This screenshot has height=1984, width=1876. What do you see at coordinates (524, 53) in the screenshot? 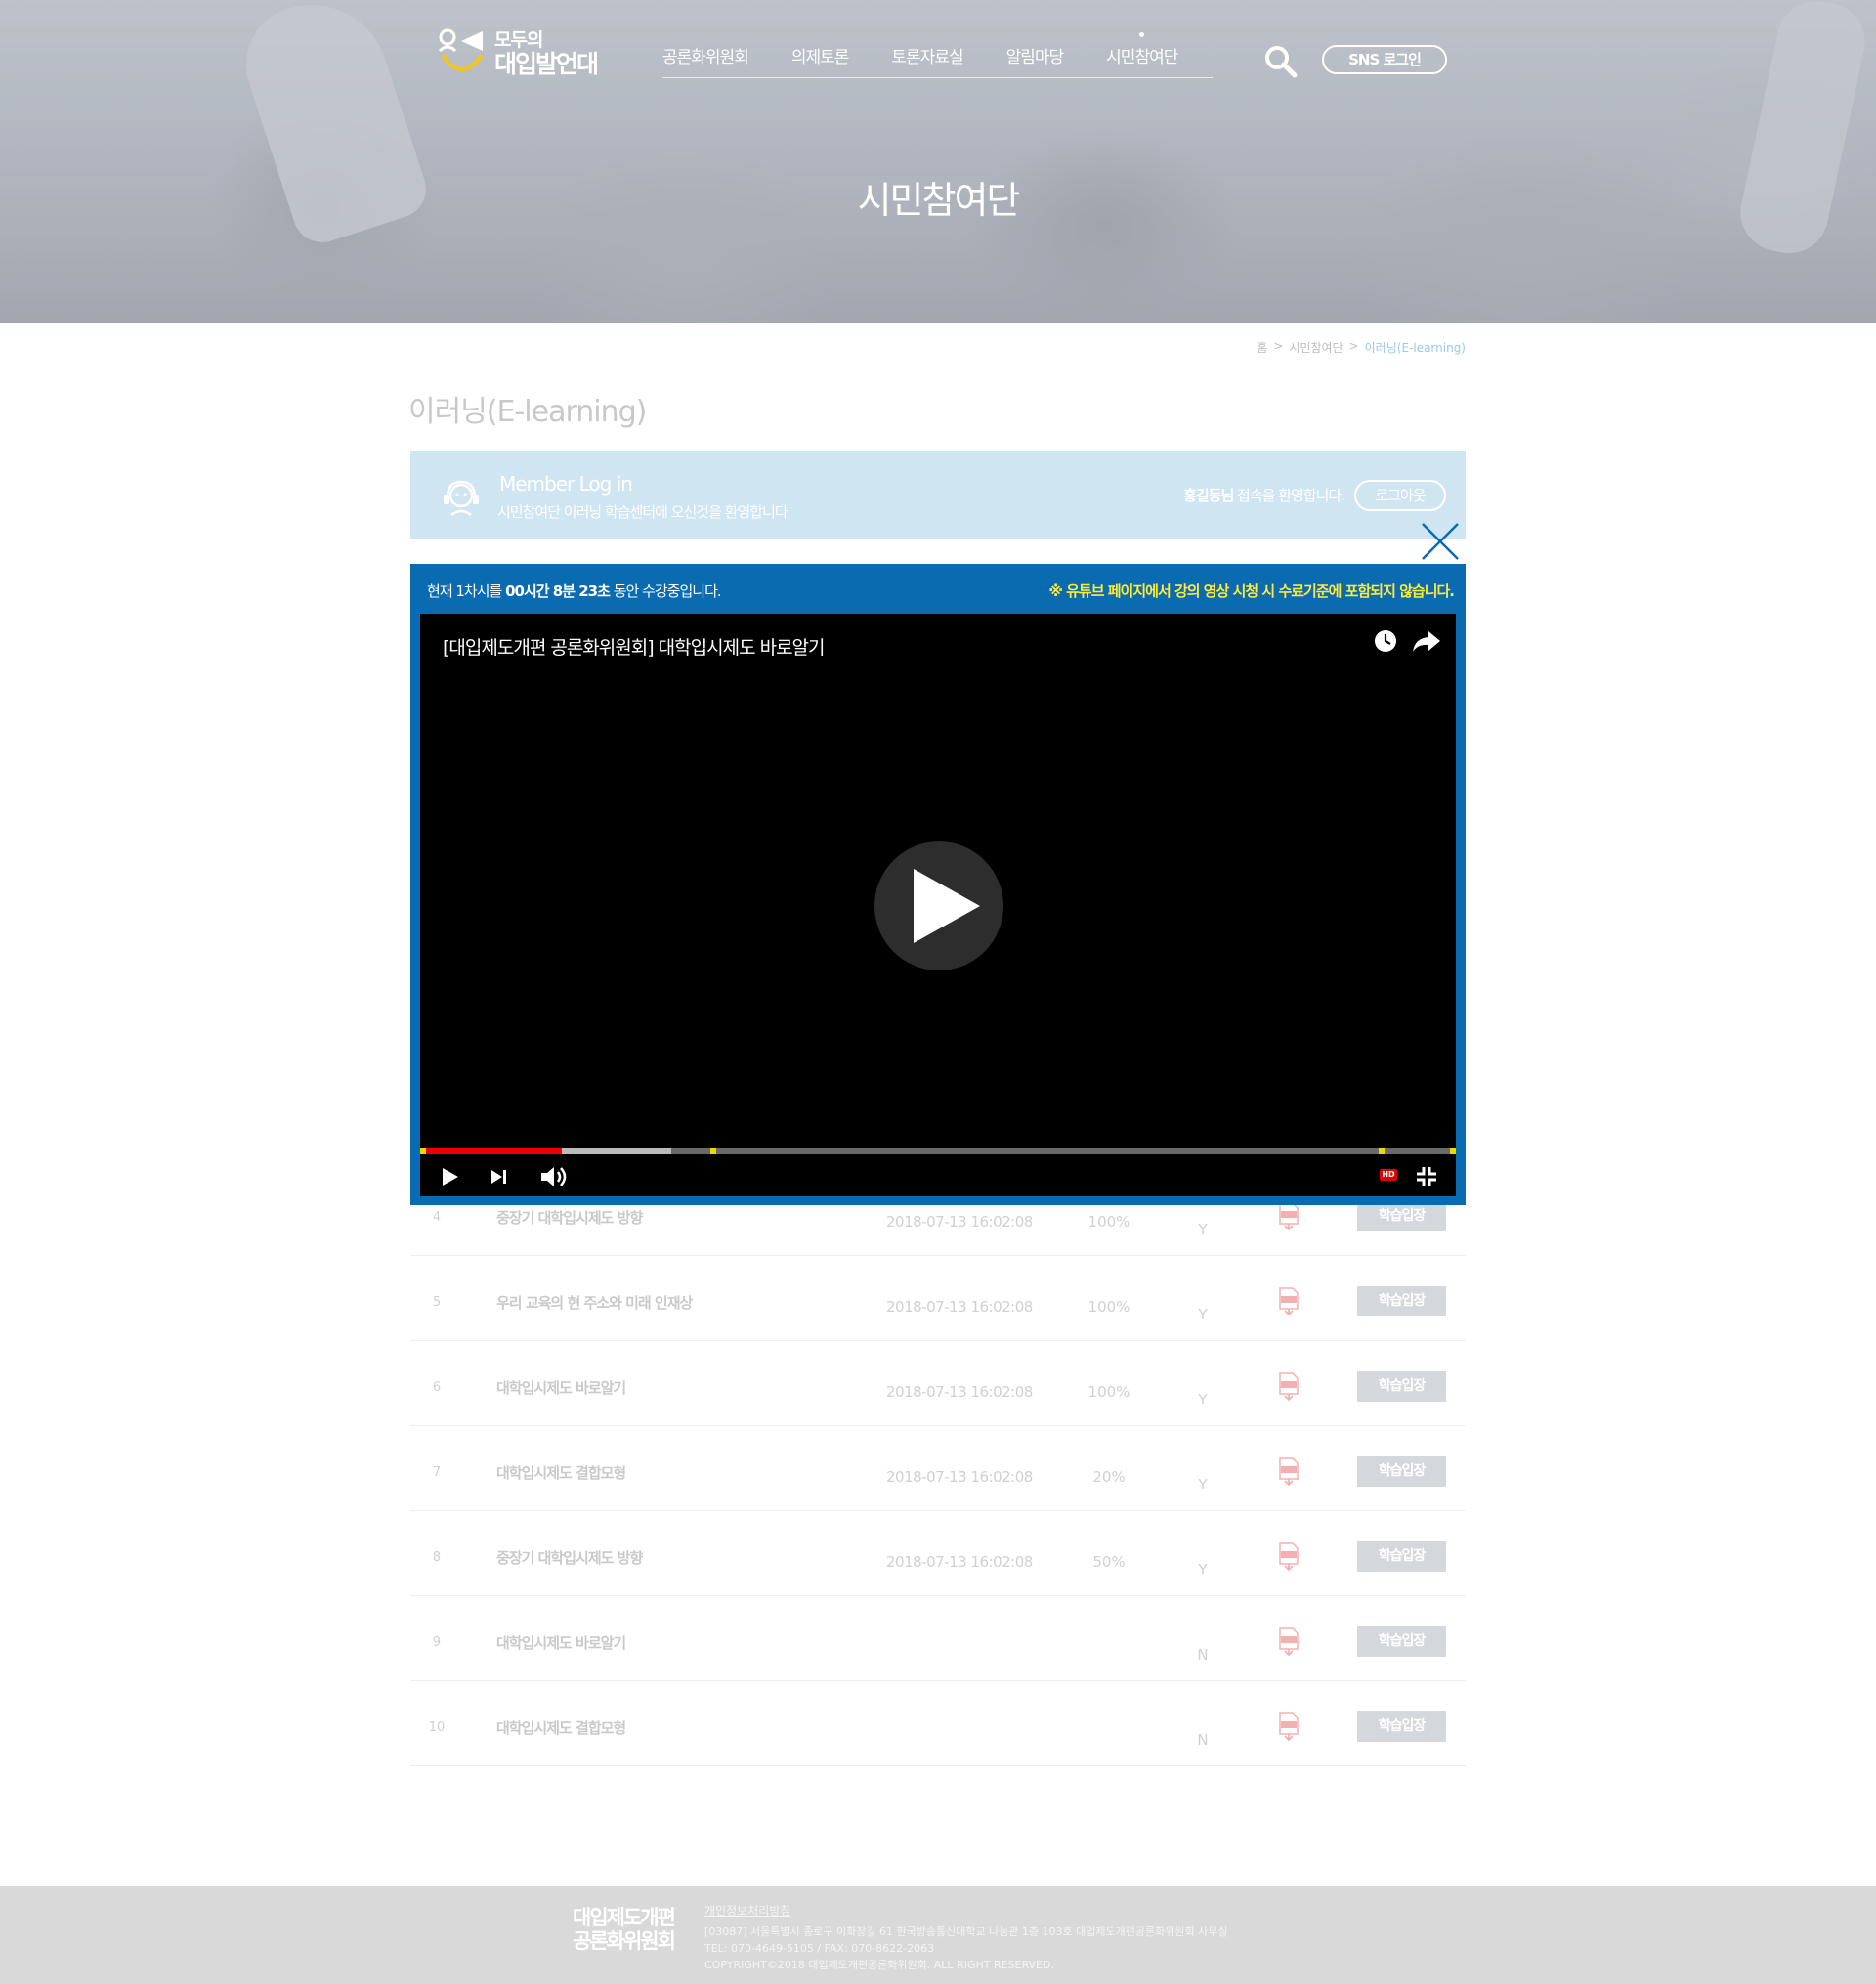
I see `site-logo: 모두의 대입발언대` at bounding box center [524, 53].